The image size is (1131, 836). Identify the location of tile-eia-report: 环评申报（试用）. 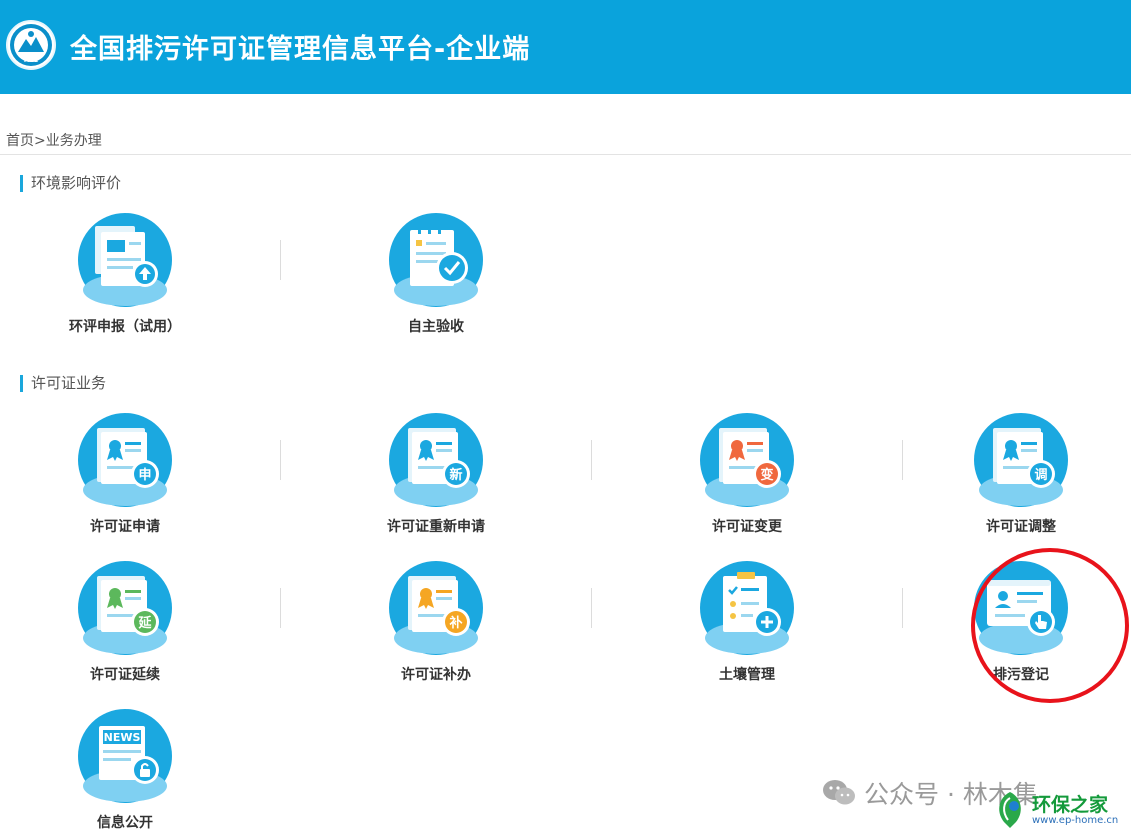
(125, 279).